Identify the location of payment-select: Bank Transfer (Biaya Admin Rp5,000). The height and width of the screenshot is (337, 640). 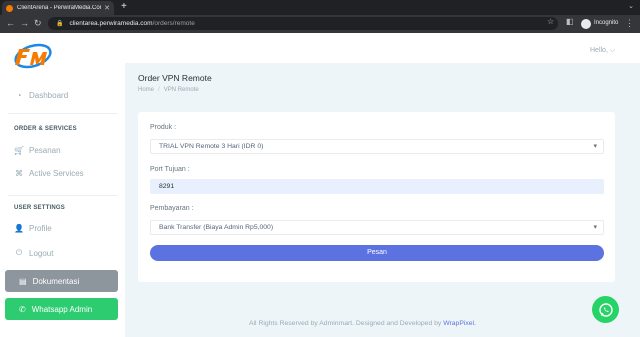
(377, 227).